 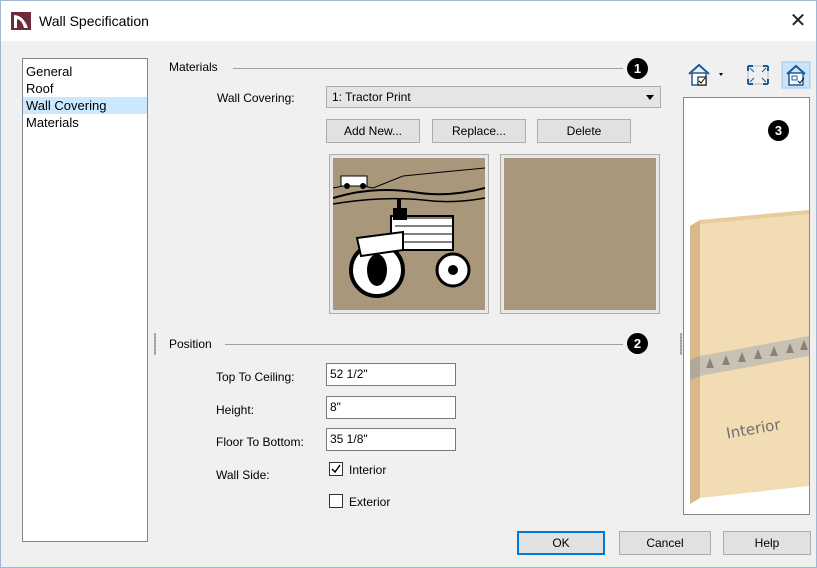 I want to click on ok-button: OK, so click(x=561, y=543).